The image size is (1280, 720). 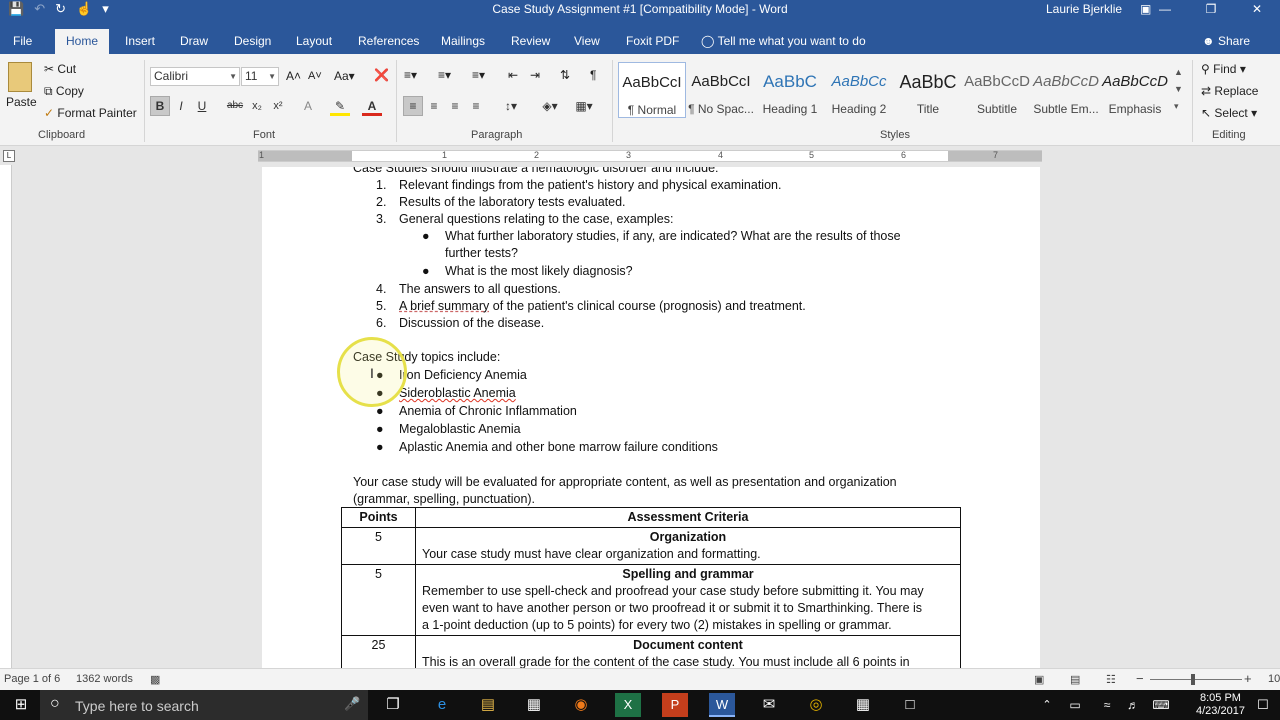 I want to click on tab-view: View, so click(x=587, y=41).